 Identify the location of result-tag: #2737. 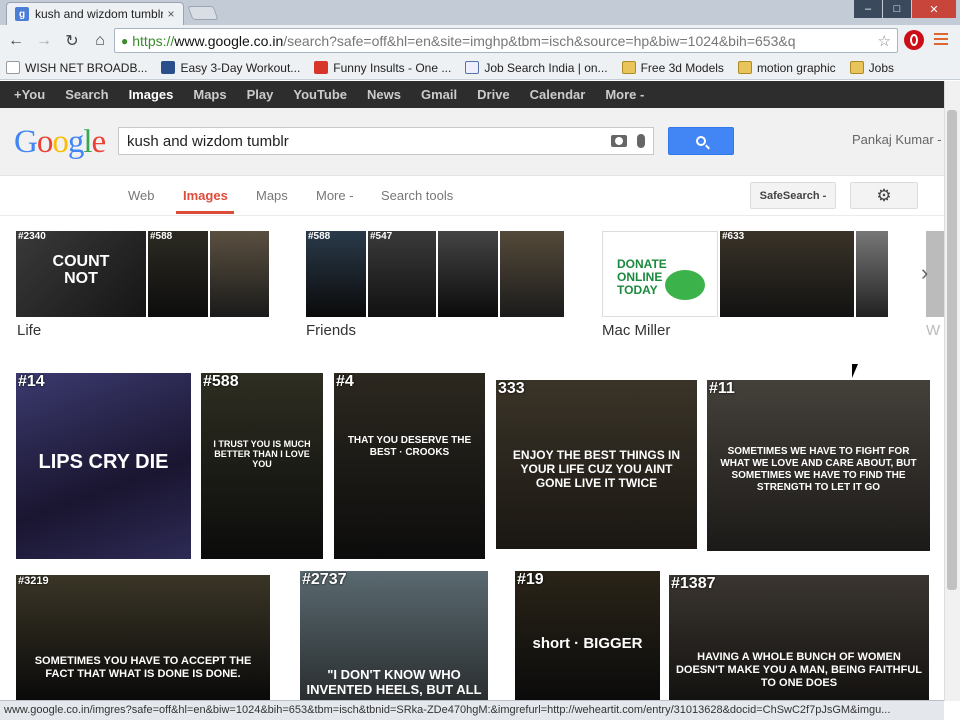
(324, 579).